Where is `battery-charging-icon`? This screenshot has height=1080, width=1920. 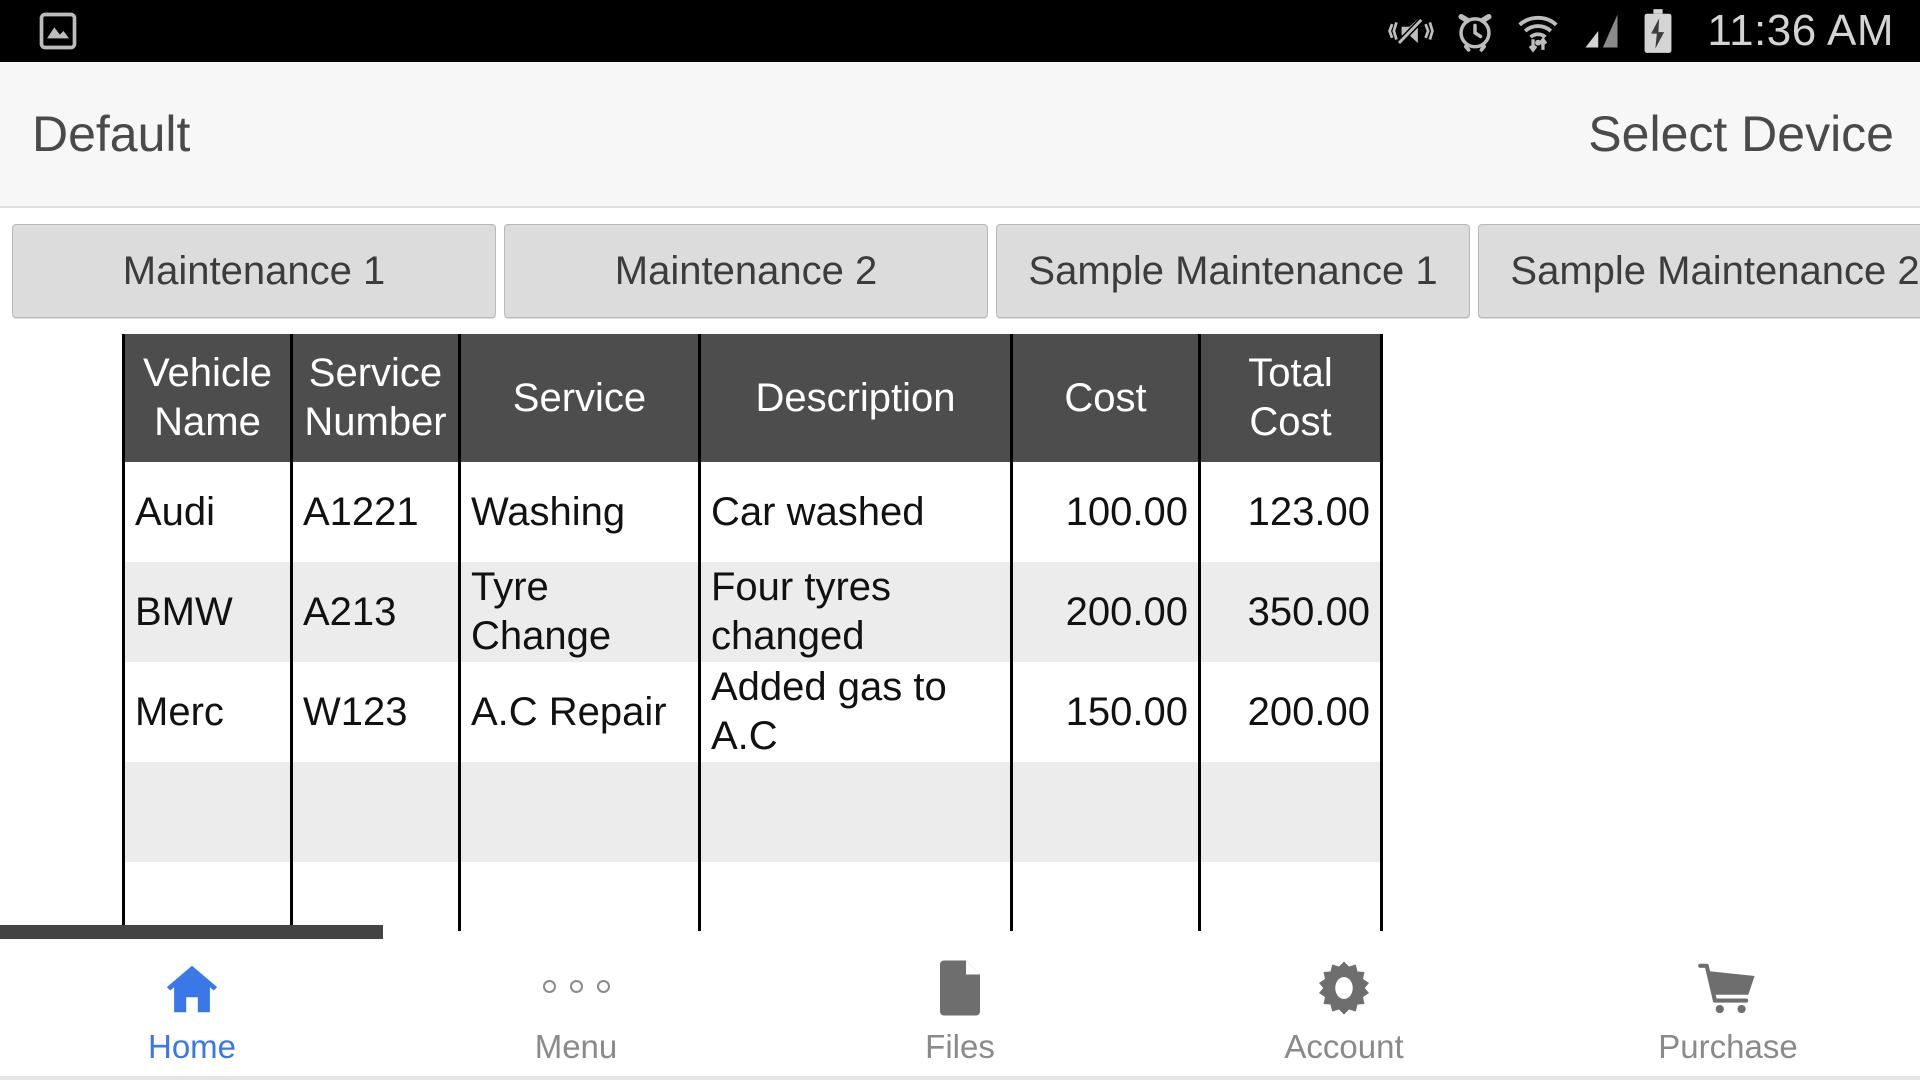 battery-charging-icon is located at coordinates (1658, 31).